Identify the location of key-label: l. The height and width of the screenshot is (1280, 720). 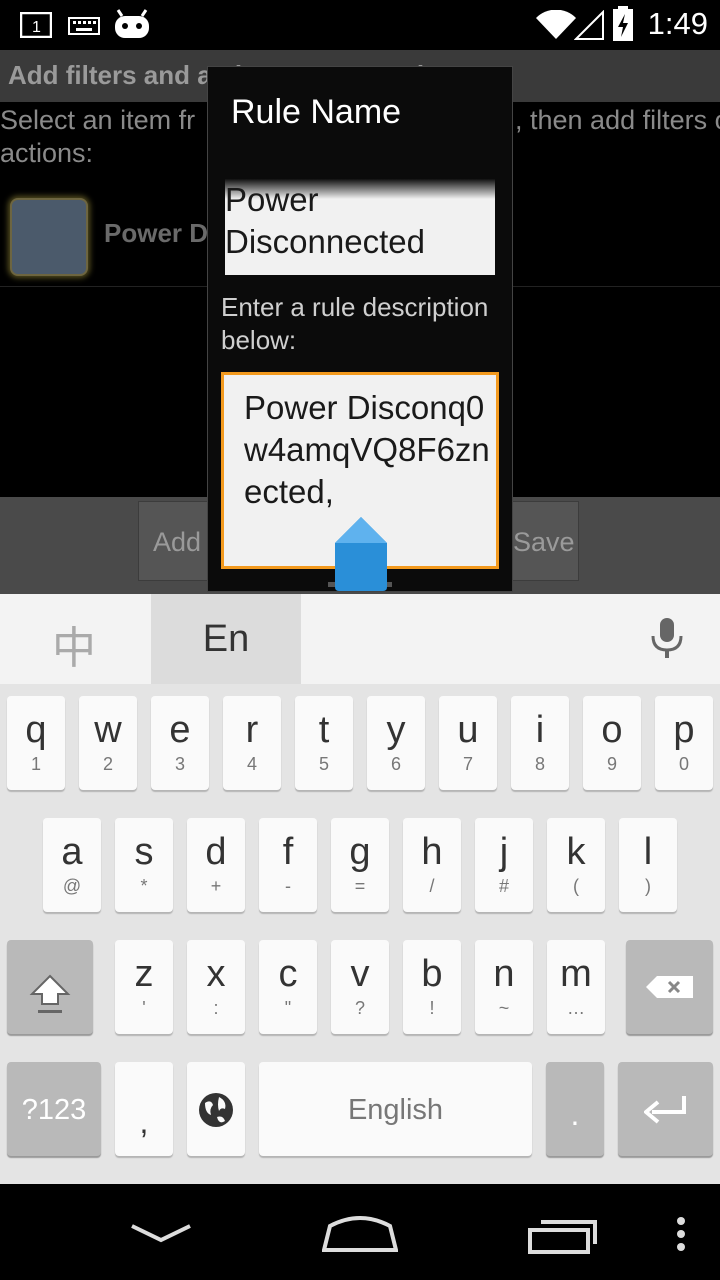
(648, 852).